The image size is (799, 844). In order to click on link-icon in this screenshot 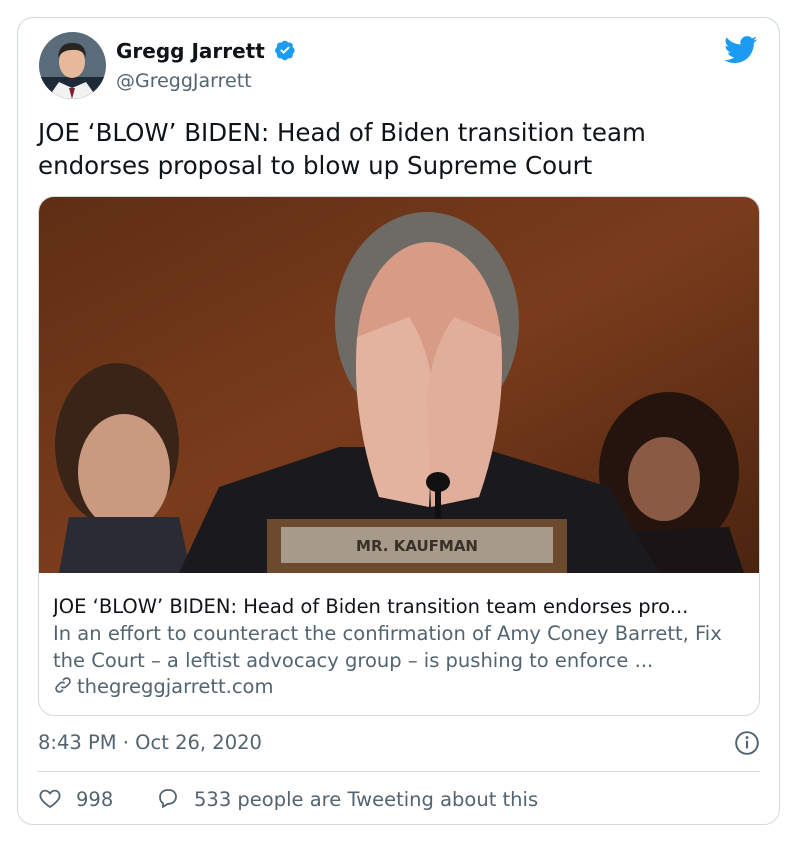, I will do `click(63, 685)`.